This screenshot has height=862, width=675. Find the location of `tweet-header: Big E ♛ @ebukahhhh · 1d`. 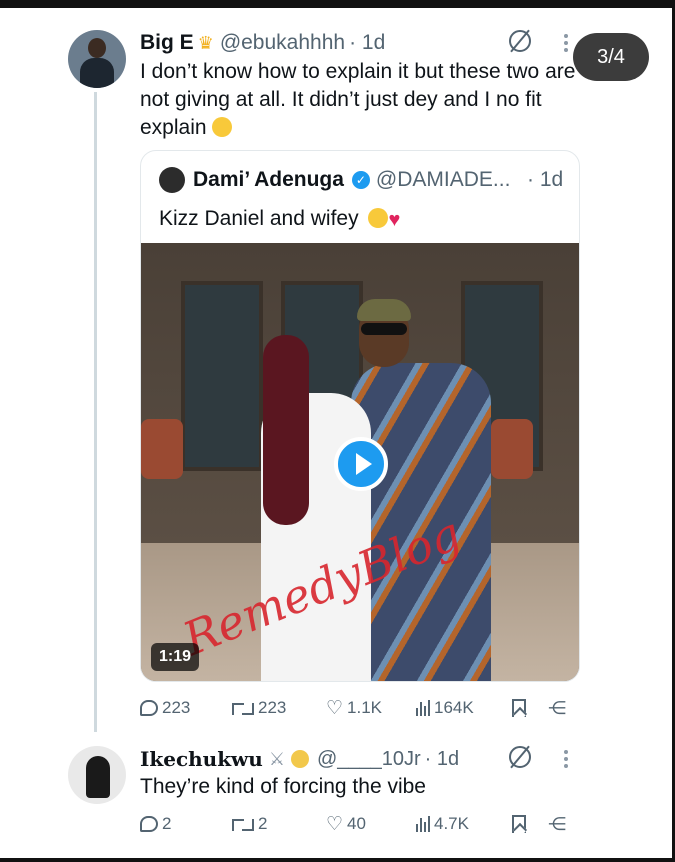

tweet-header: Big E ♛ @ebukahhhh · 1d is located at coordinates (262, 43).